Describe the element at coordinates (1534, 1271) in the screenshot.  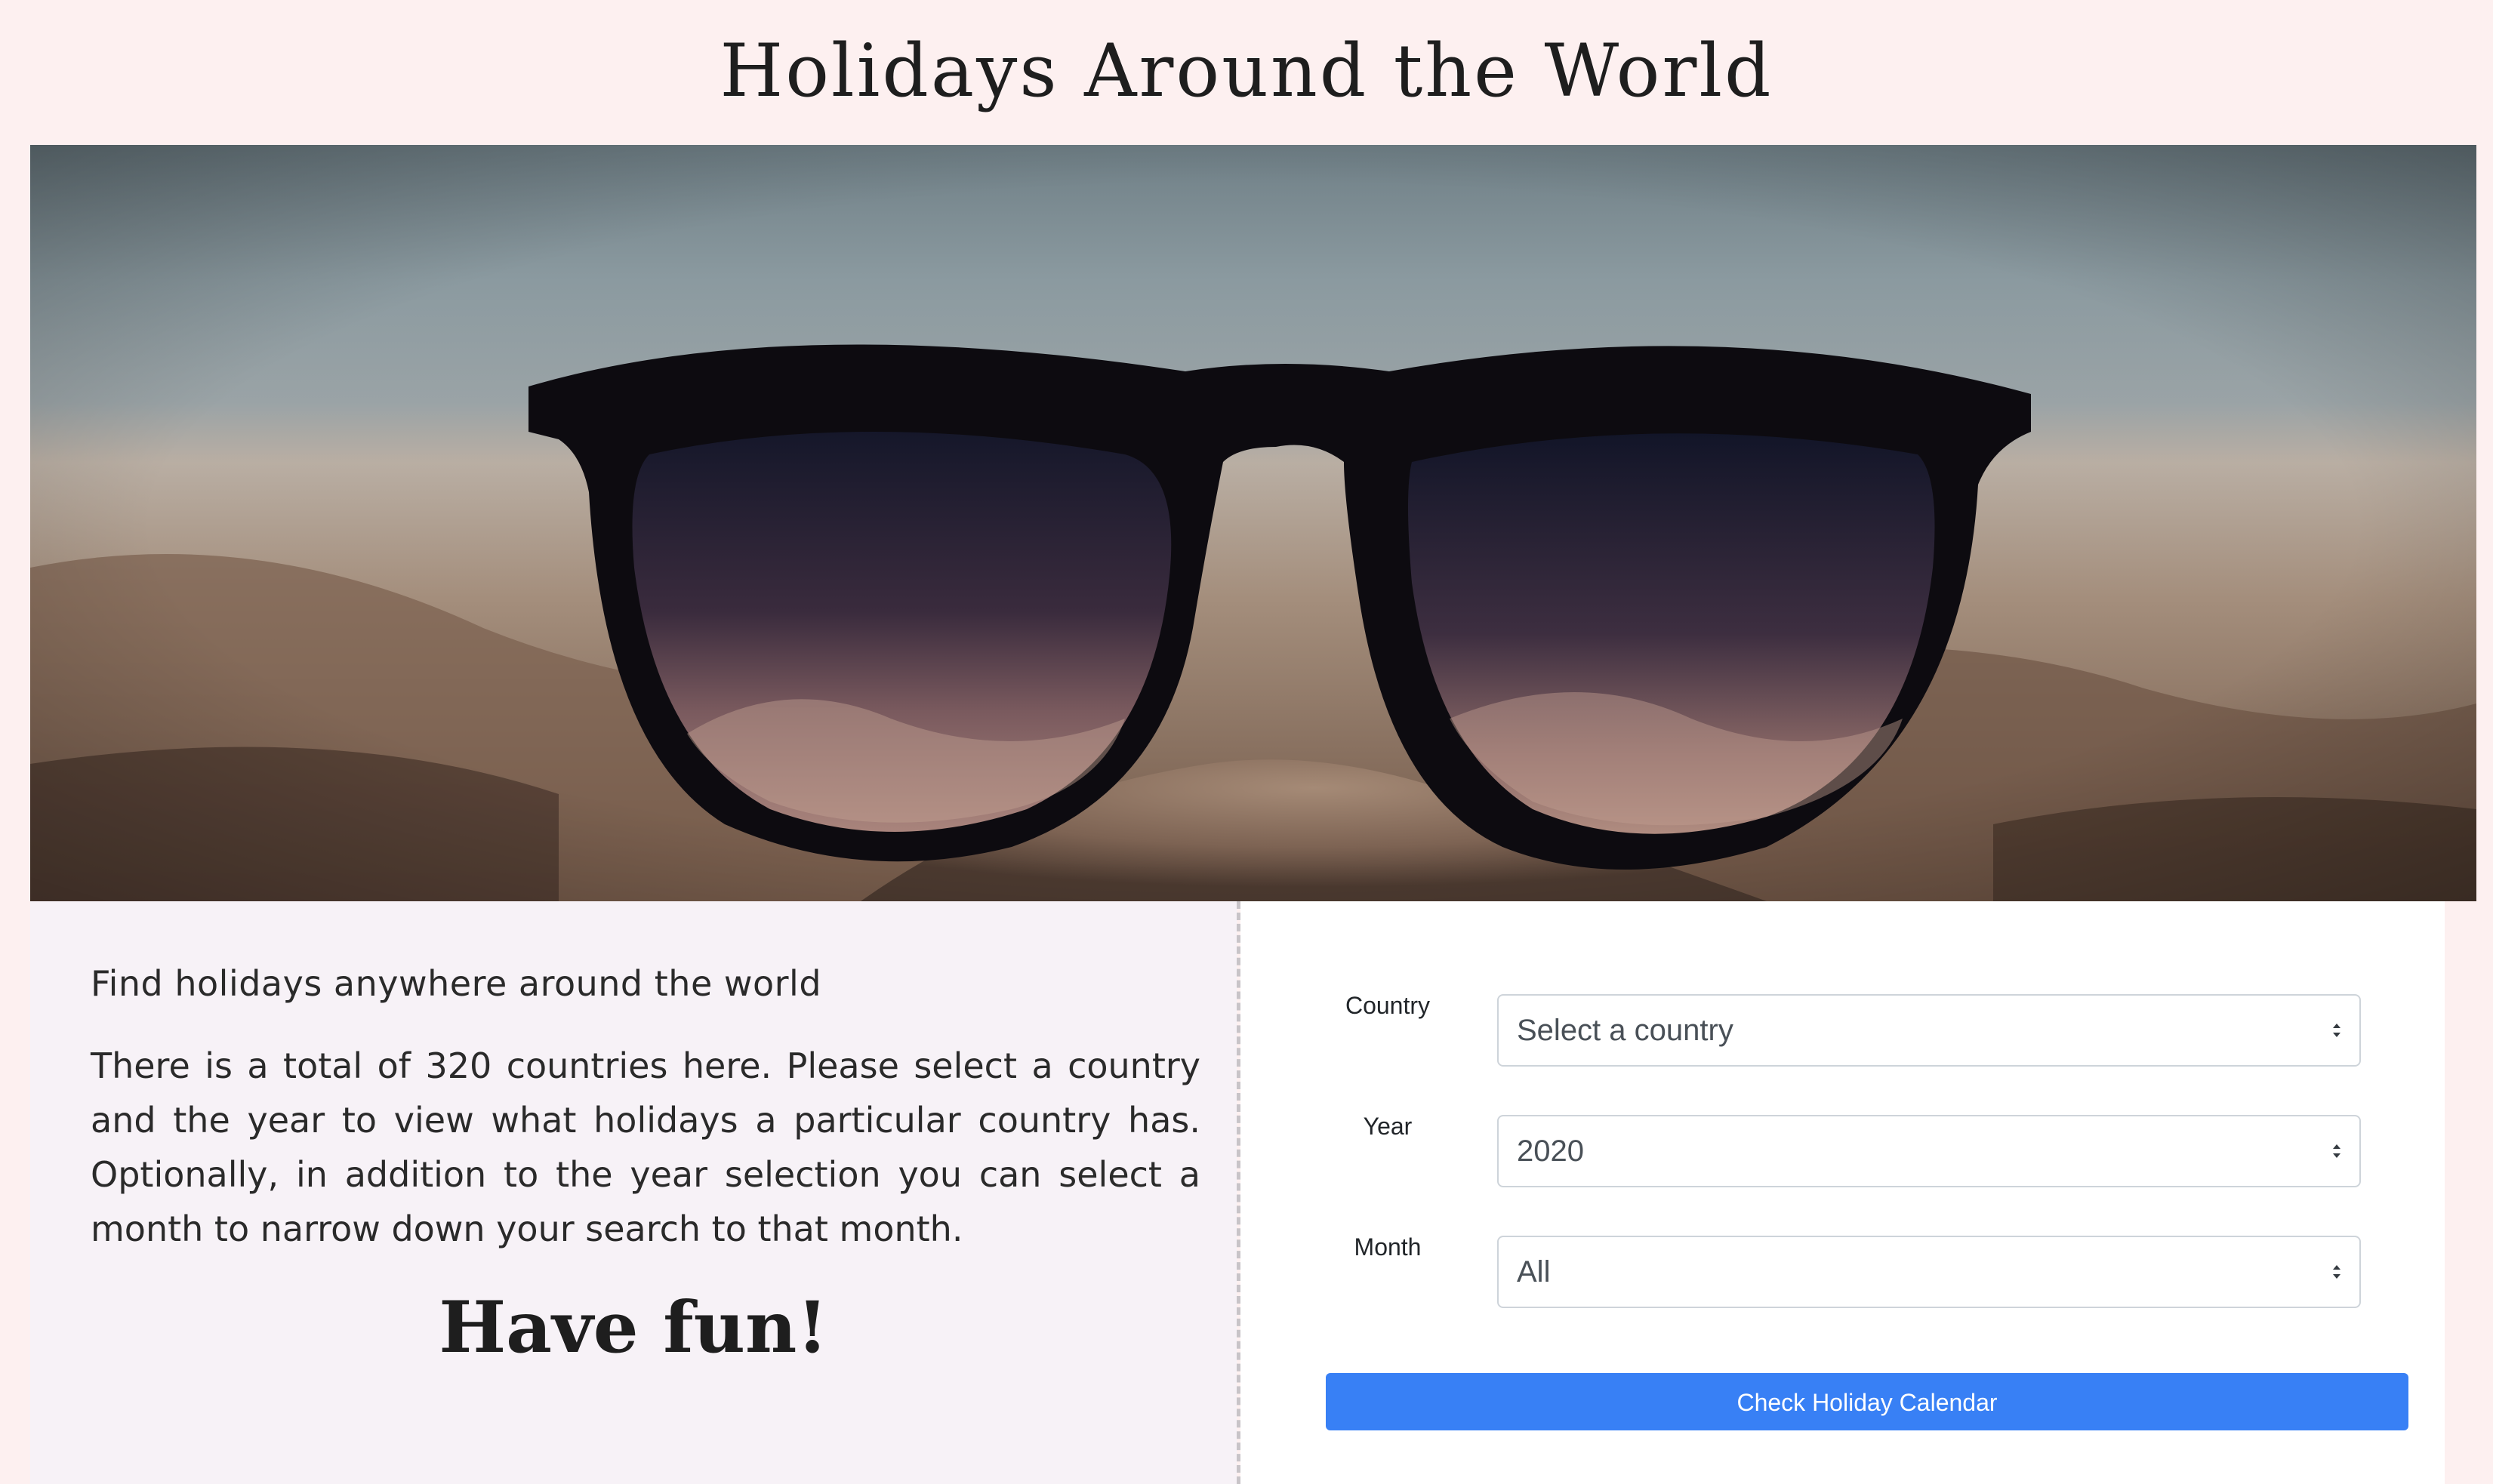
I see `month-select-value: All` at that location.